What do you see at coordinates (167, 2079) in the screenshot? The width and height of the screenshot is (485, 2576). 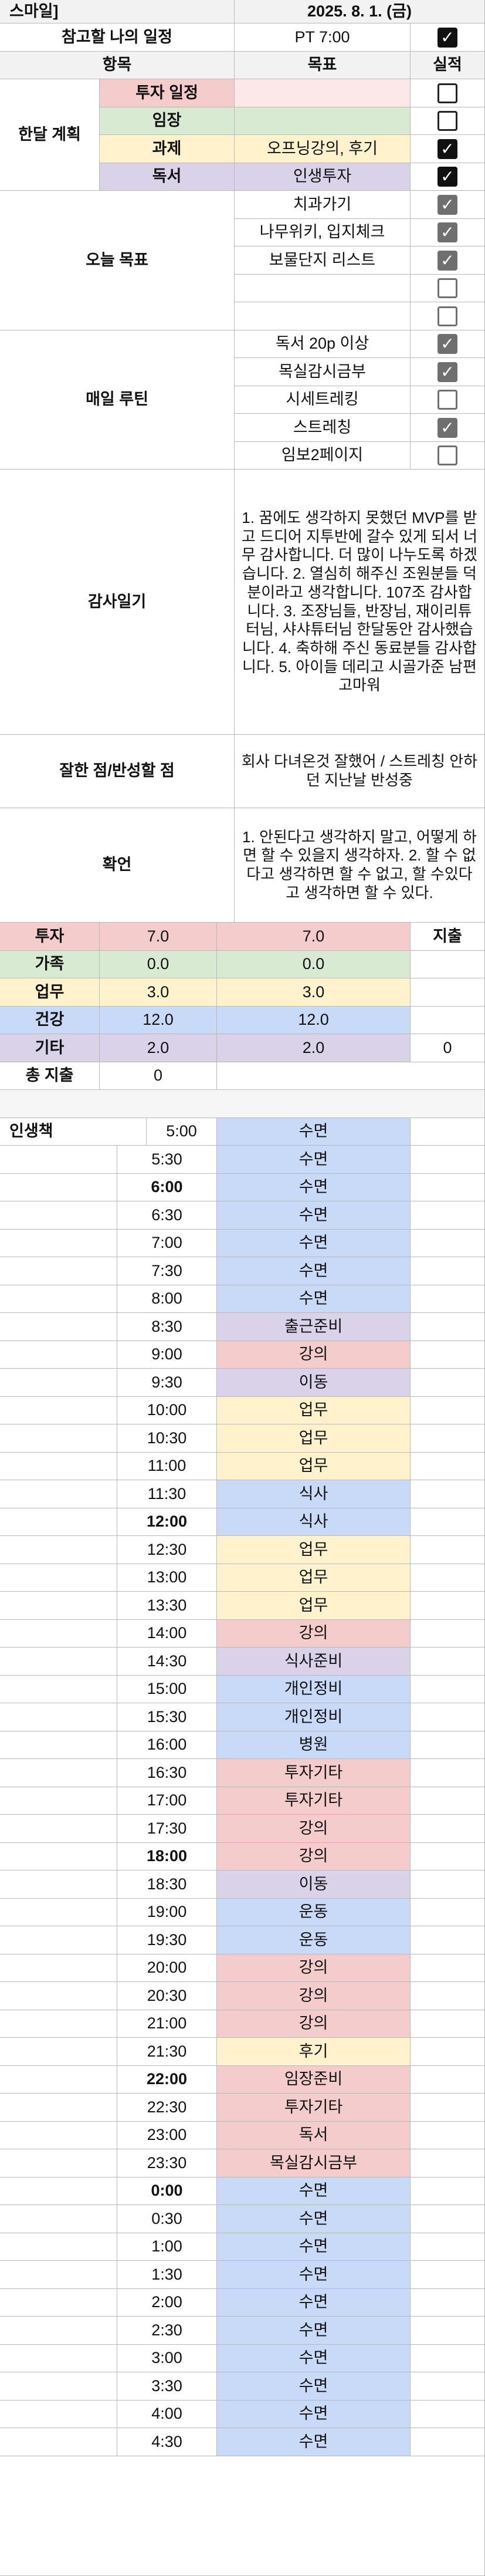 I see `timeslot-time-34: 22:00` at bounding box center [167, 2079].